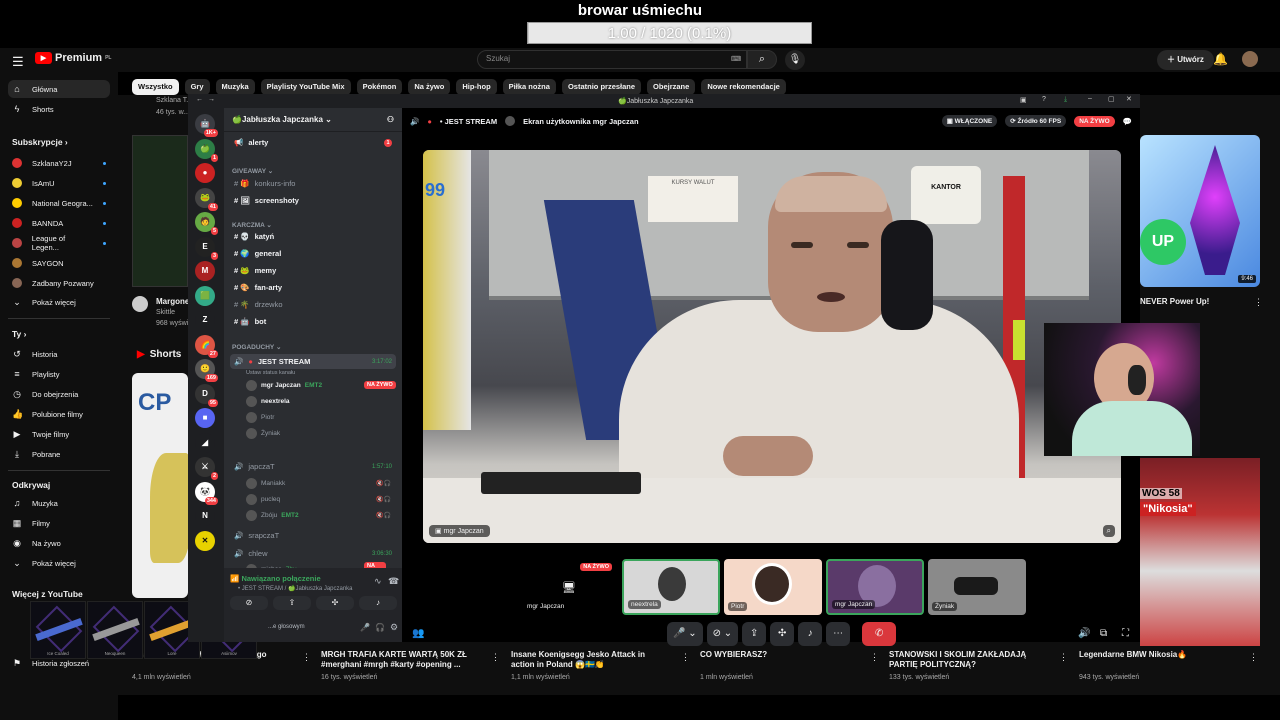 This screenshot has width=1280, height=720. What do you see at coordinates (115, 630) in the screenshot?
I see `knife-thumbnail: Neoqueen` at bounding box center [115, 630].